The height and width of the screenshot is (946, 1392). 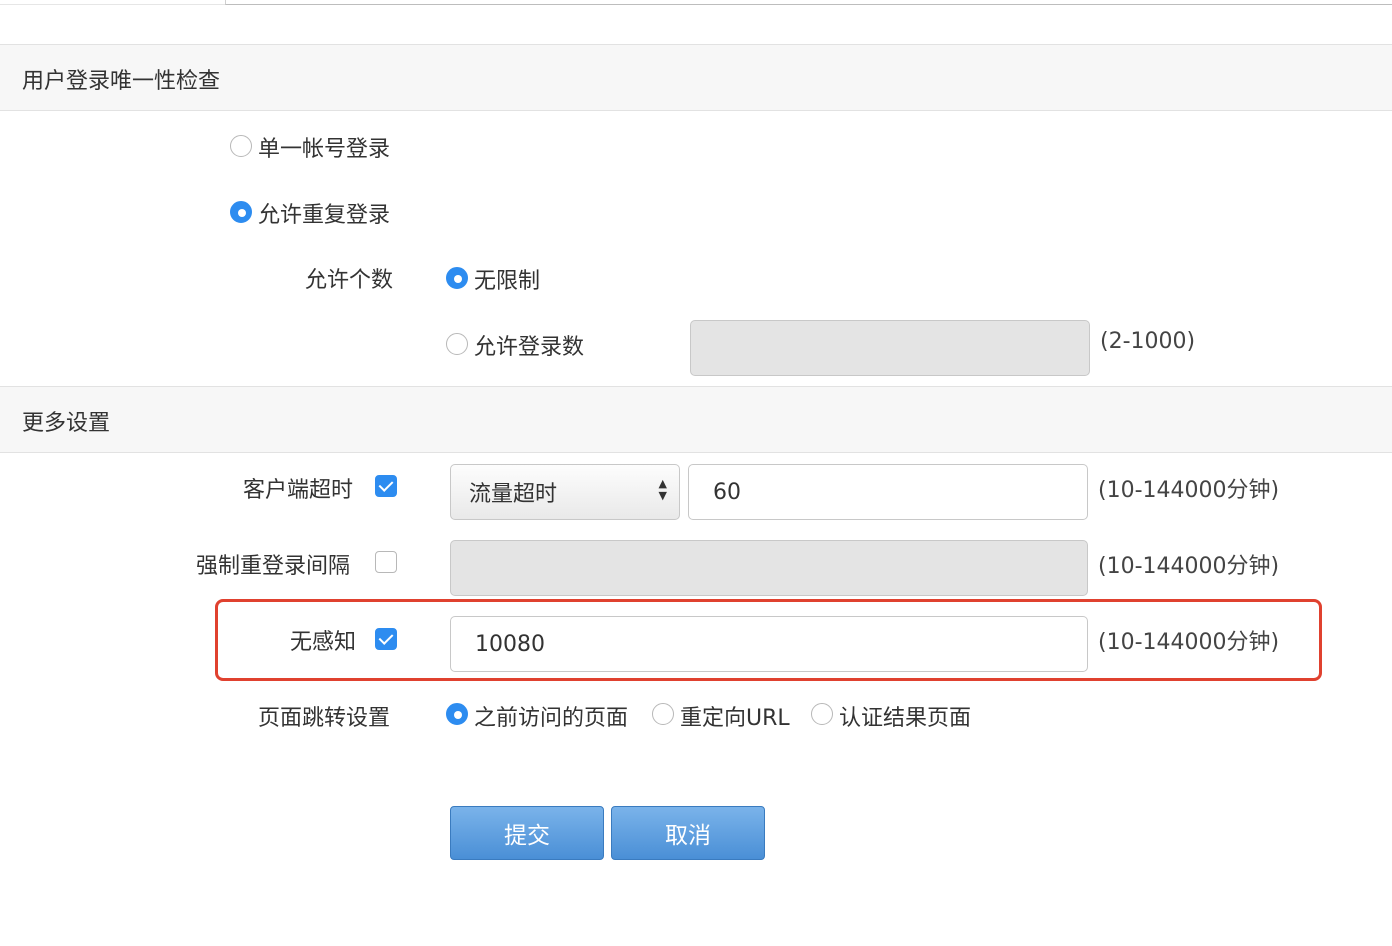 I want to click on redirect-auth-result-radio, so click(x=822, y=714).